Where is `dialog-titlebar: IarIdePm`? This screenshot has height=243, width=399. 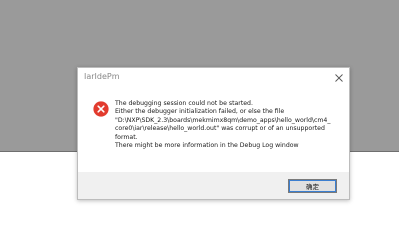 dialog-titlebar: IarIdePm is located at coordinates (213, 78).